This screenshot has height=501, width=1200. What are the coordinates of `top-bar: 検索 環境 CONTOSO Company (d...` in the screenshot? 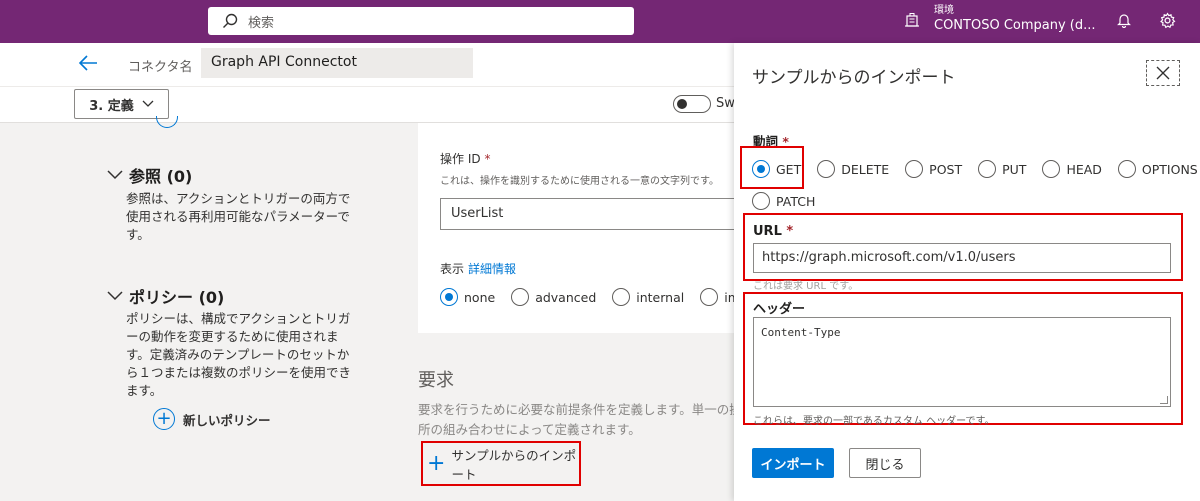 It's located at (600, 21).